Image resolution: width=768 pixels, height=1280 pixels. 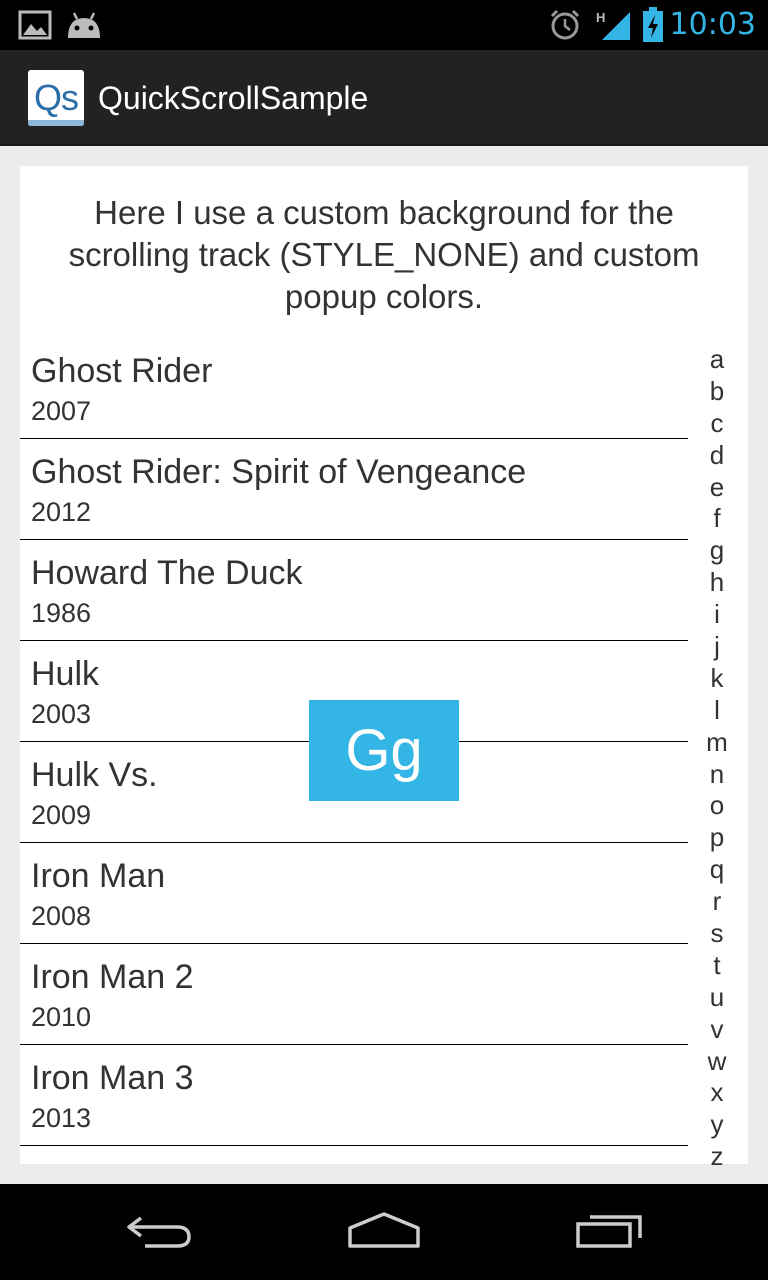 What do you see at coordinates (717, 1125) in the screenshot?
I see `index-letter-y: y` at bounding box center [717, 1125].